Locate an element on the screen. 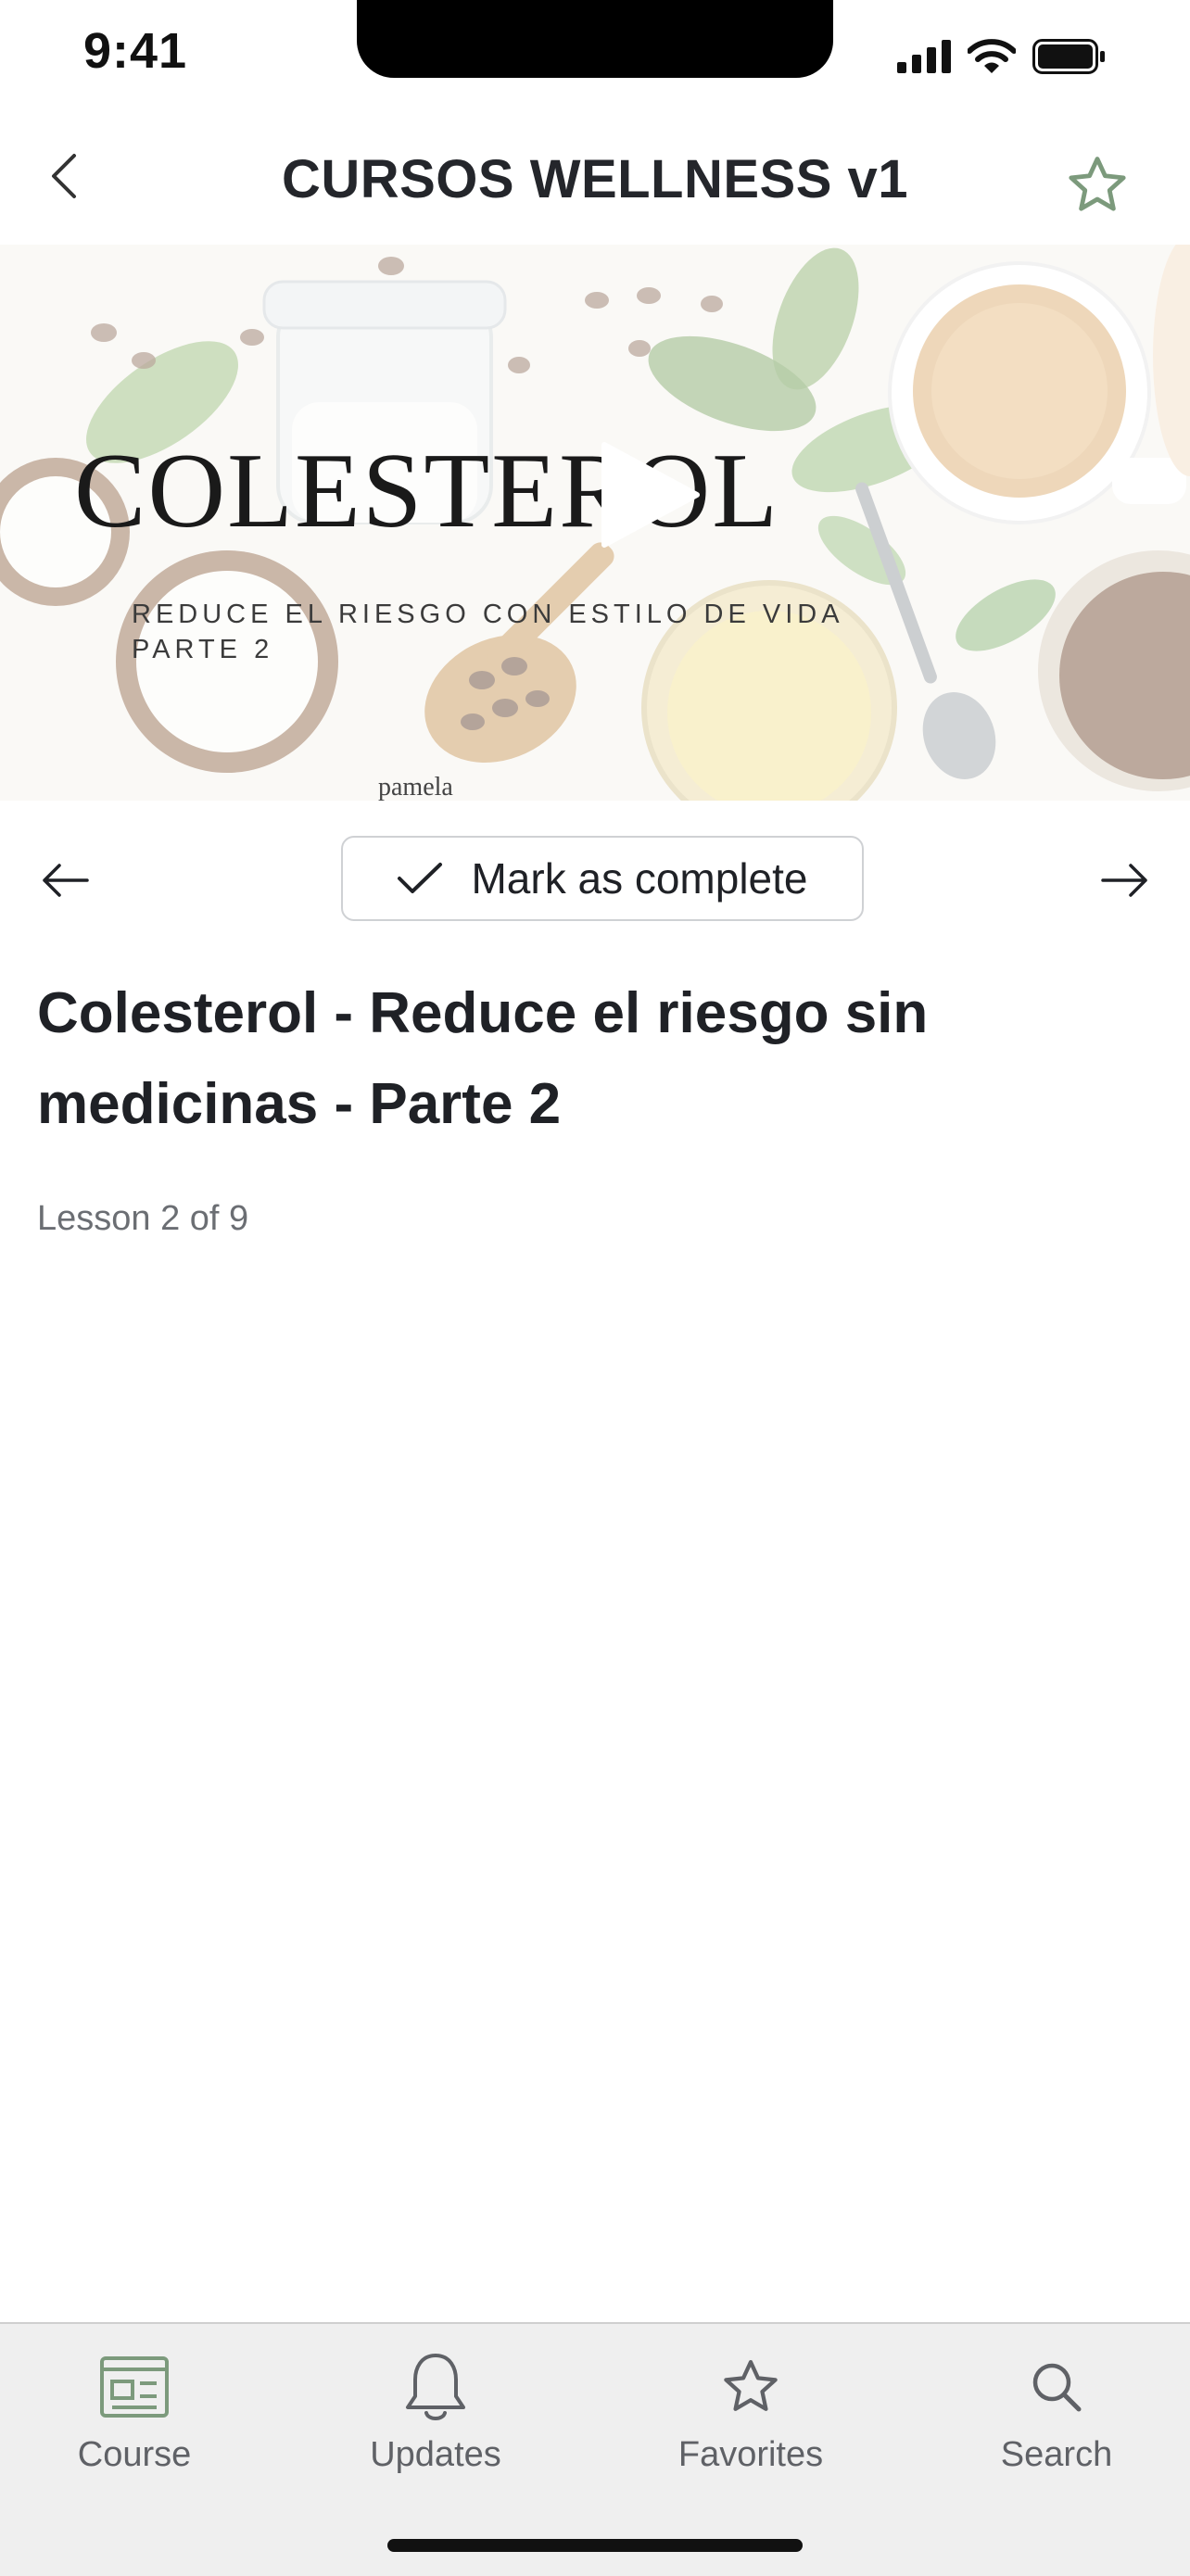 The width and height of the screenshot is (1190, 2576). tab-search: Search is located at coordinates (1056, 2416).